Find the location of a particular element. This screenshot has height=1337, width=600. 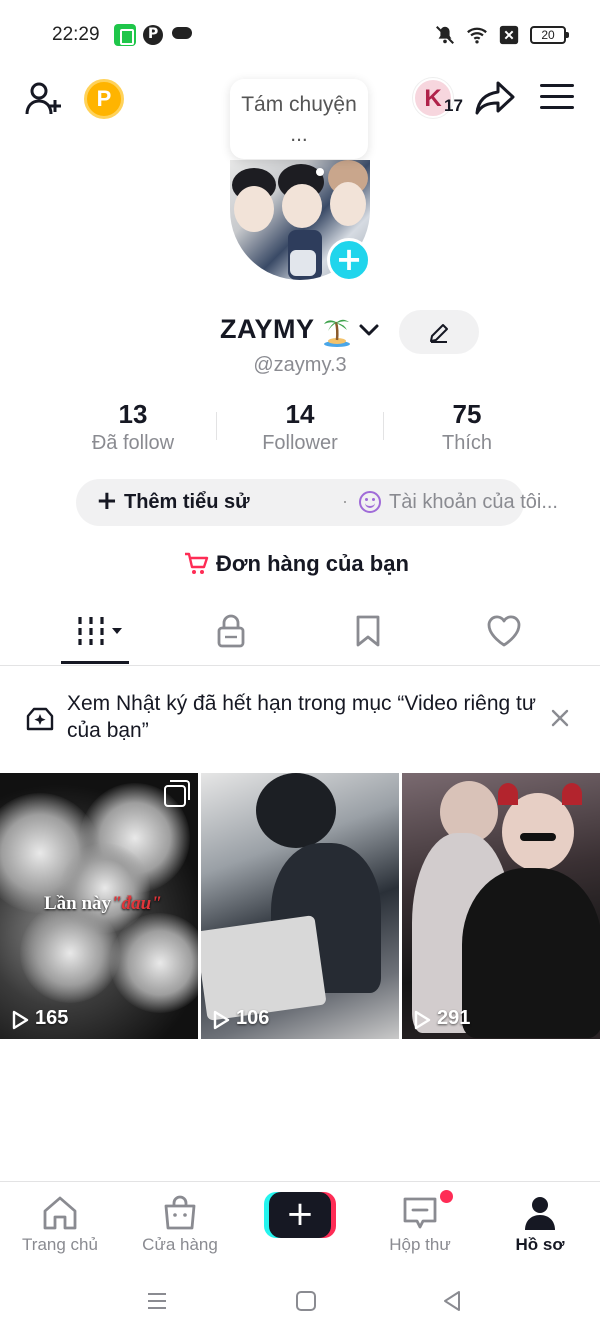

likes-stat: 75 Thích is located at coordinates (467, 427).